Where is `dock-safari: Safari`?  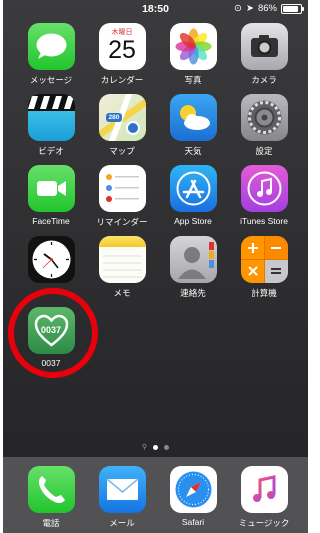
dock-safari: Safari is located at coordinates (193, 496).